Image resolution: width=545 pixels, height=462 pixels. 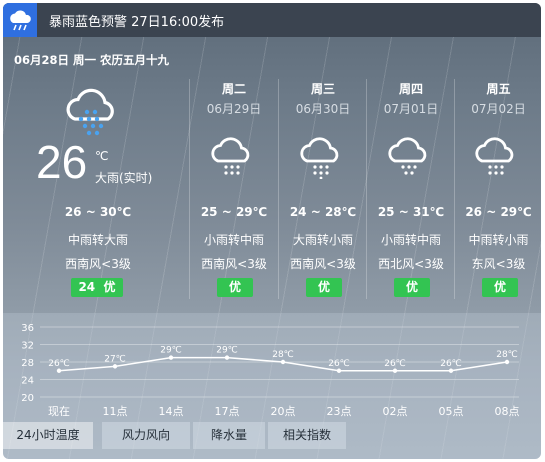 I want to click on alert-text: 暴雨蓝色预警 27日16:00发布, so click(x=136, y=20).